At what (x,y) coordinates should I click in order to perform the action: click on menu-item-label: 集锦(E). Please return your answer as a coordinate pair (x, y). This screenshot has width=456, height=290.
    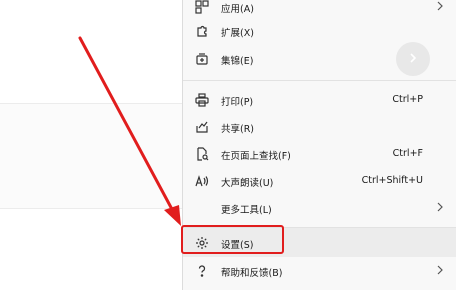
    Looking at the image, I should click on (237, 61).